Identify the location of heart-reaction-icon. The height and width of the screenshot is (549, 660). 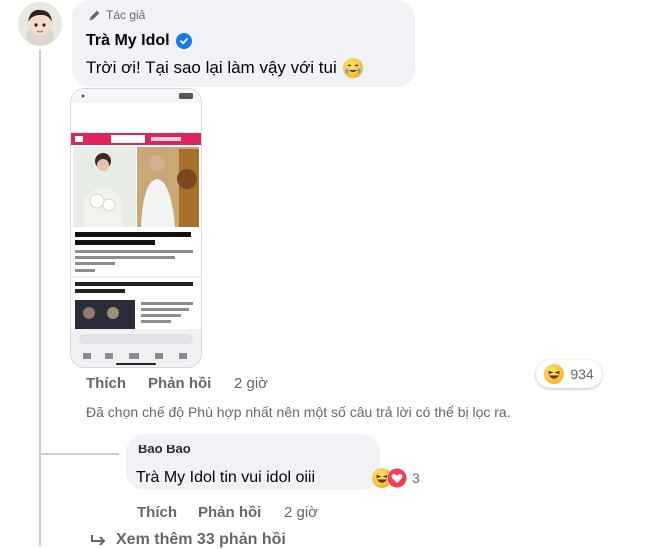
(397, 478).